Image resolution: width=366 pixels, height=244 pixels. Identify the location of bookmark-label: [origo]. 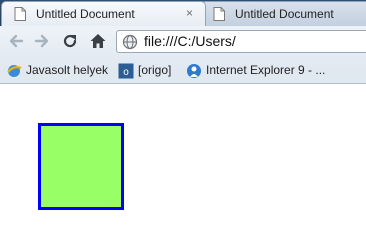
(155, 70).